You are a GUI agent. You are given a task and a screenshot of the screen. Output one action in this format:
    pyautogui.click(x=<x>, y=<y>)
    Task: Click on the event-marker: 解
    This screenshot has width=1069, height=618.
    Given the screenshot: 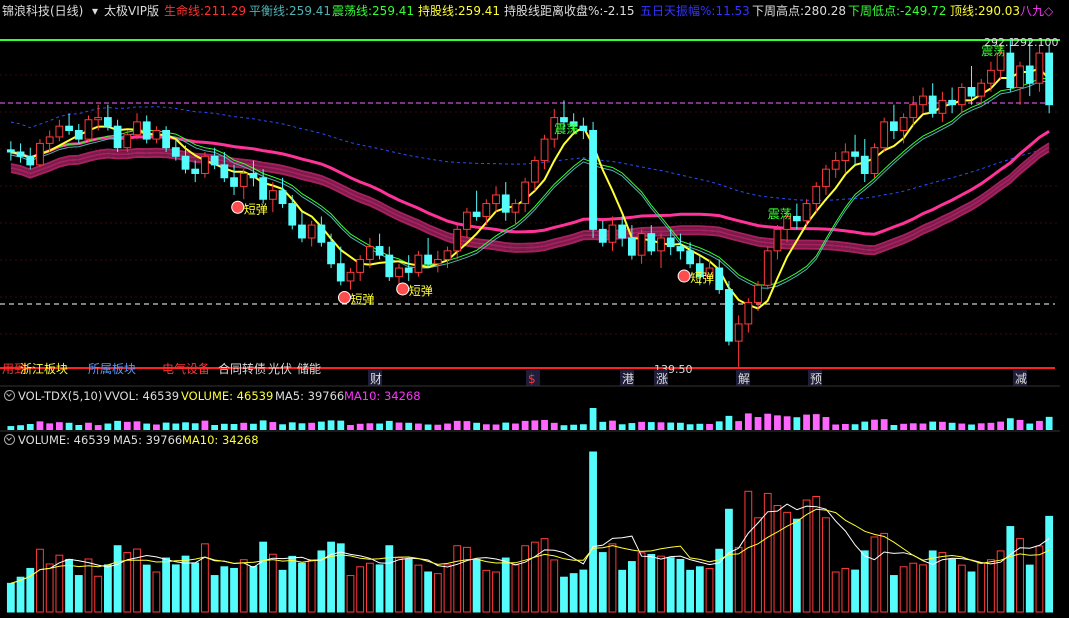 What is the action you would take?
    pyautogui.click(x=744, y=379)
    